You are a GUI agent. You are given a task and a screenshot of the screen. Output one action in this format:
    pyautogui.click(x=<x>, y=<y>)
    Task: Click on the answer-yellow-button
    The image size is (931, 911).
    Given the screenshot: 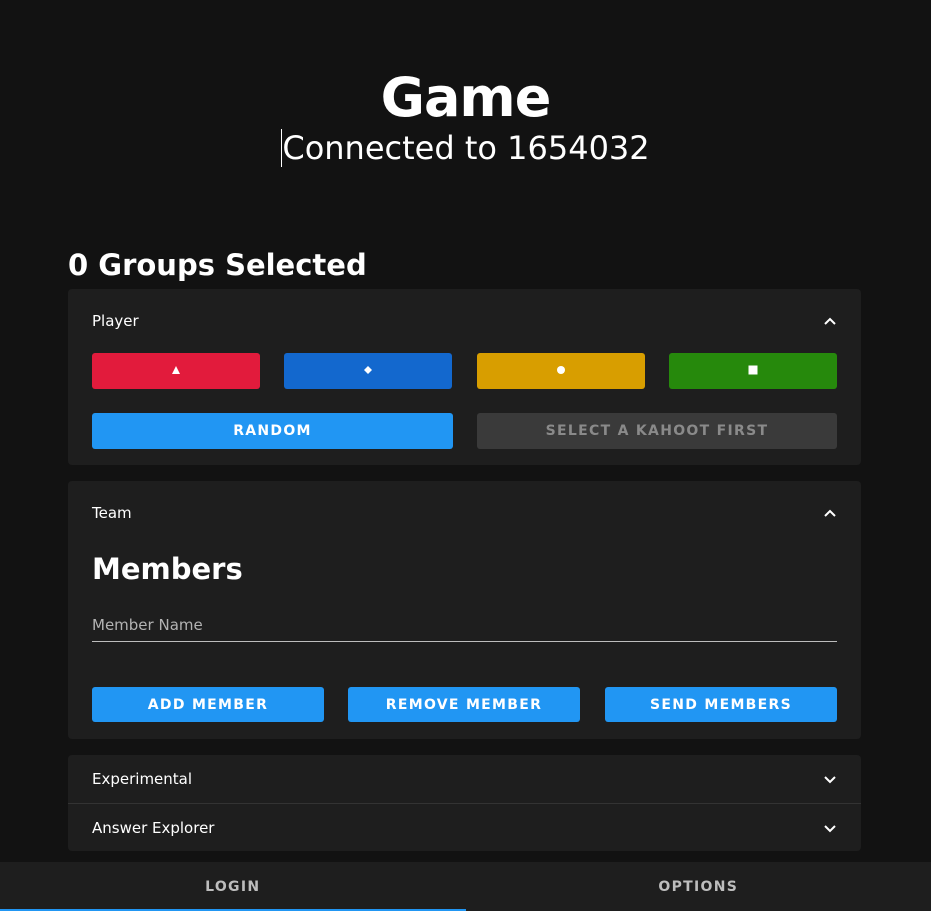 What is the action you would take?
    pyautogui.click(x=561, y=371)
    